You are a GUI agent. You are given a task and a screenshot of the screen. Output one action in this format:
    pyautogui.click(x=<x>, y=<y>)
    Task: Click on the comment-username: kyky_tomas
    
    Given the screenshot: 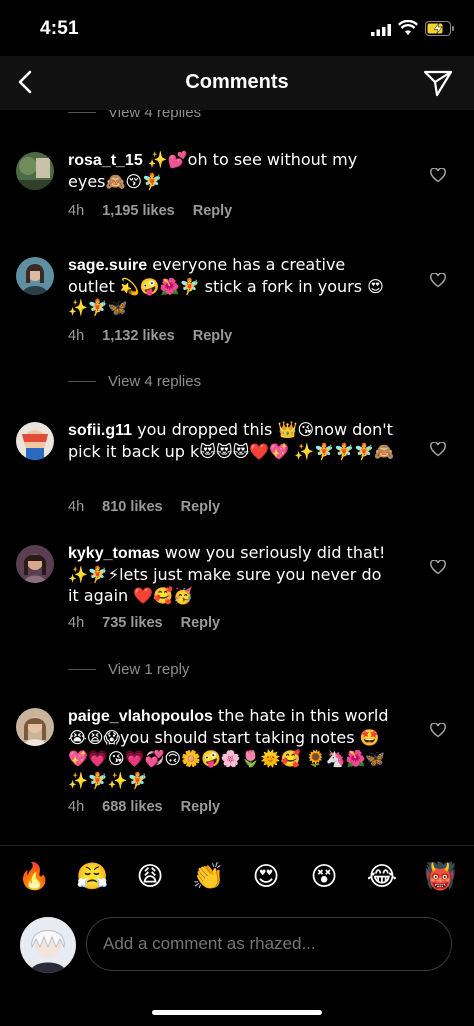 What is the action you would take?
    pyautogui.click(x=114, y=553)
    